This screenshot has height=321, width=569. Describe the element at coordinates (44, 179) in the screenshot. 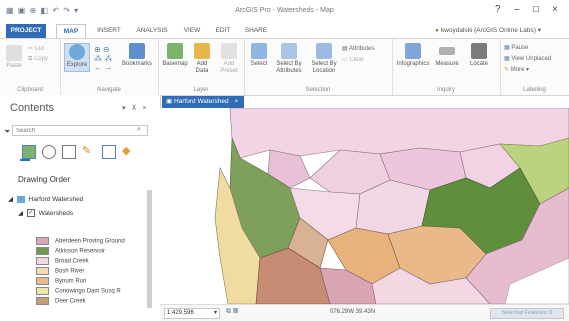

I see `drawing-order-label: Drawing Order` at that location.